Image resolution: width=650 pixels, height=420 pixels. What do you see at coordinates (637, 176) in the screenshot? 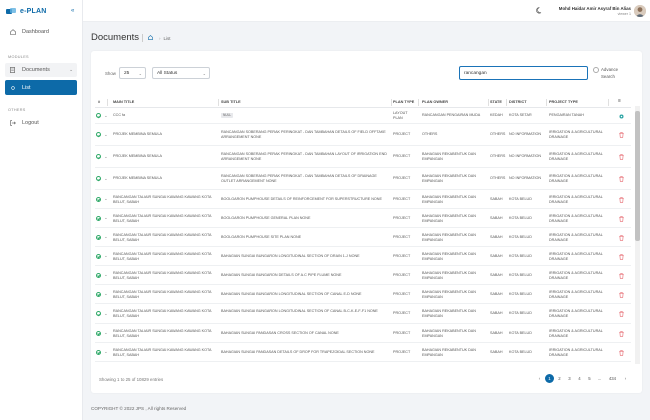
I see `scrollbar-thumb` at bounding box center [637, 176].